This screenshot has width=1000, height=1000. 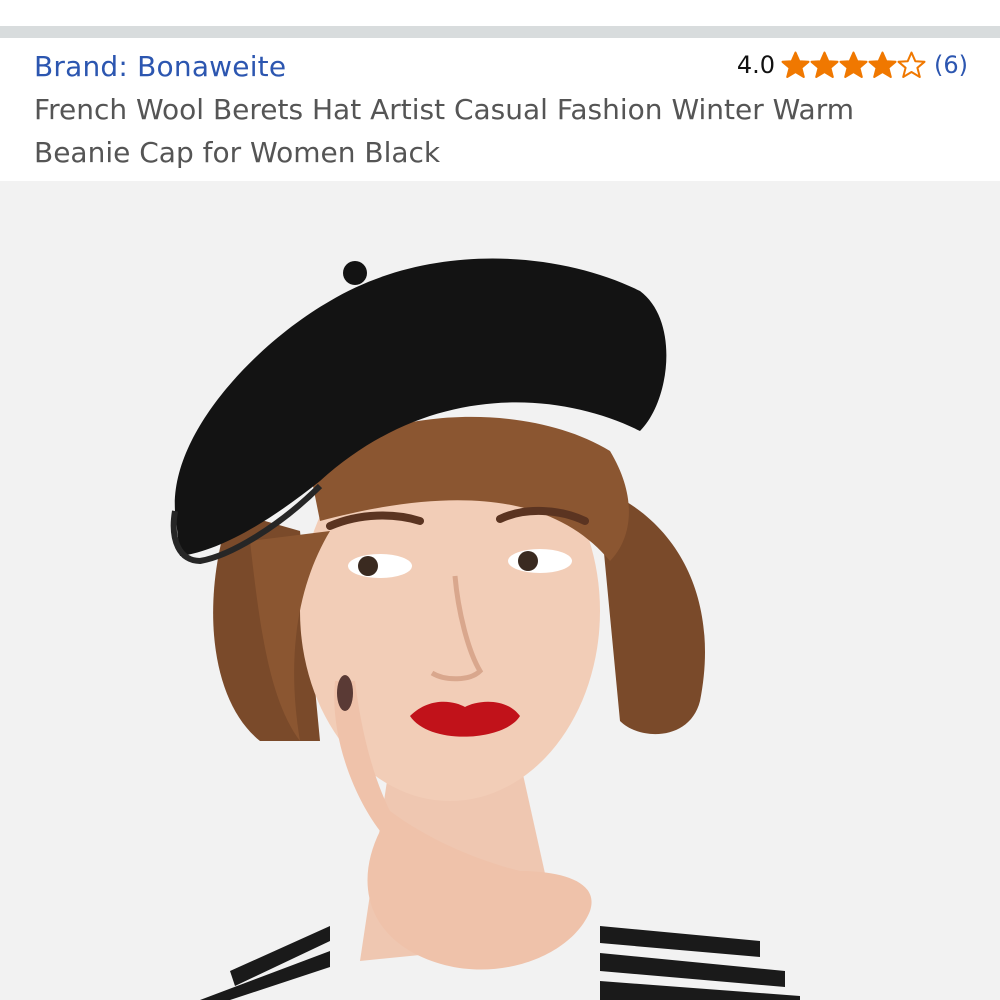 What do you see at coordinates (911, 64) in the screenshot?
I see `star-outline-icon` at bounding box center [911, 64].